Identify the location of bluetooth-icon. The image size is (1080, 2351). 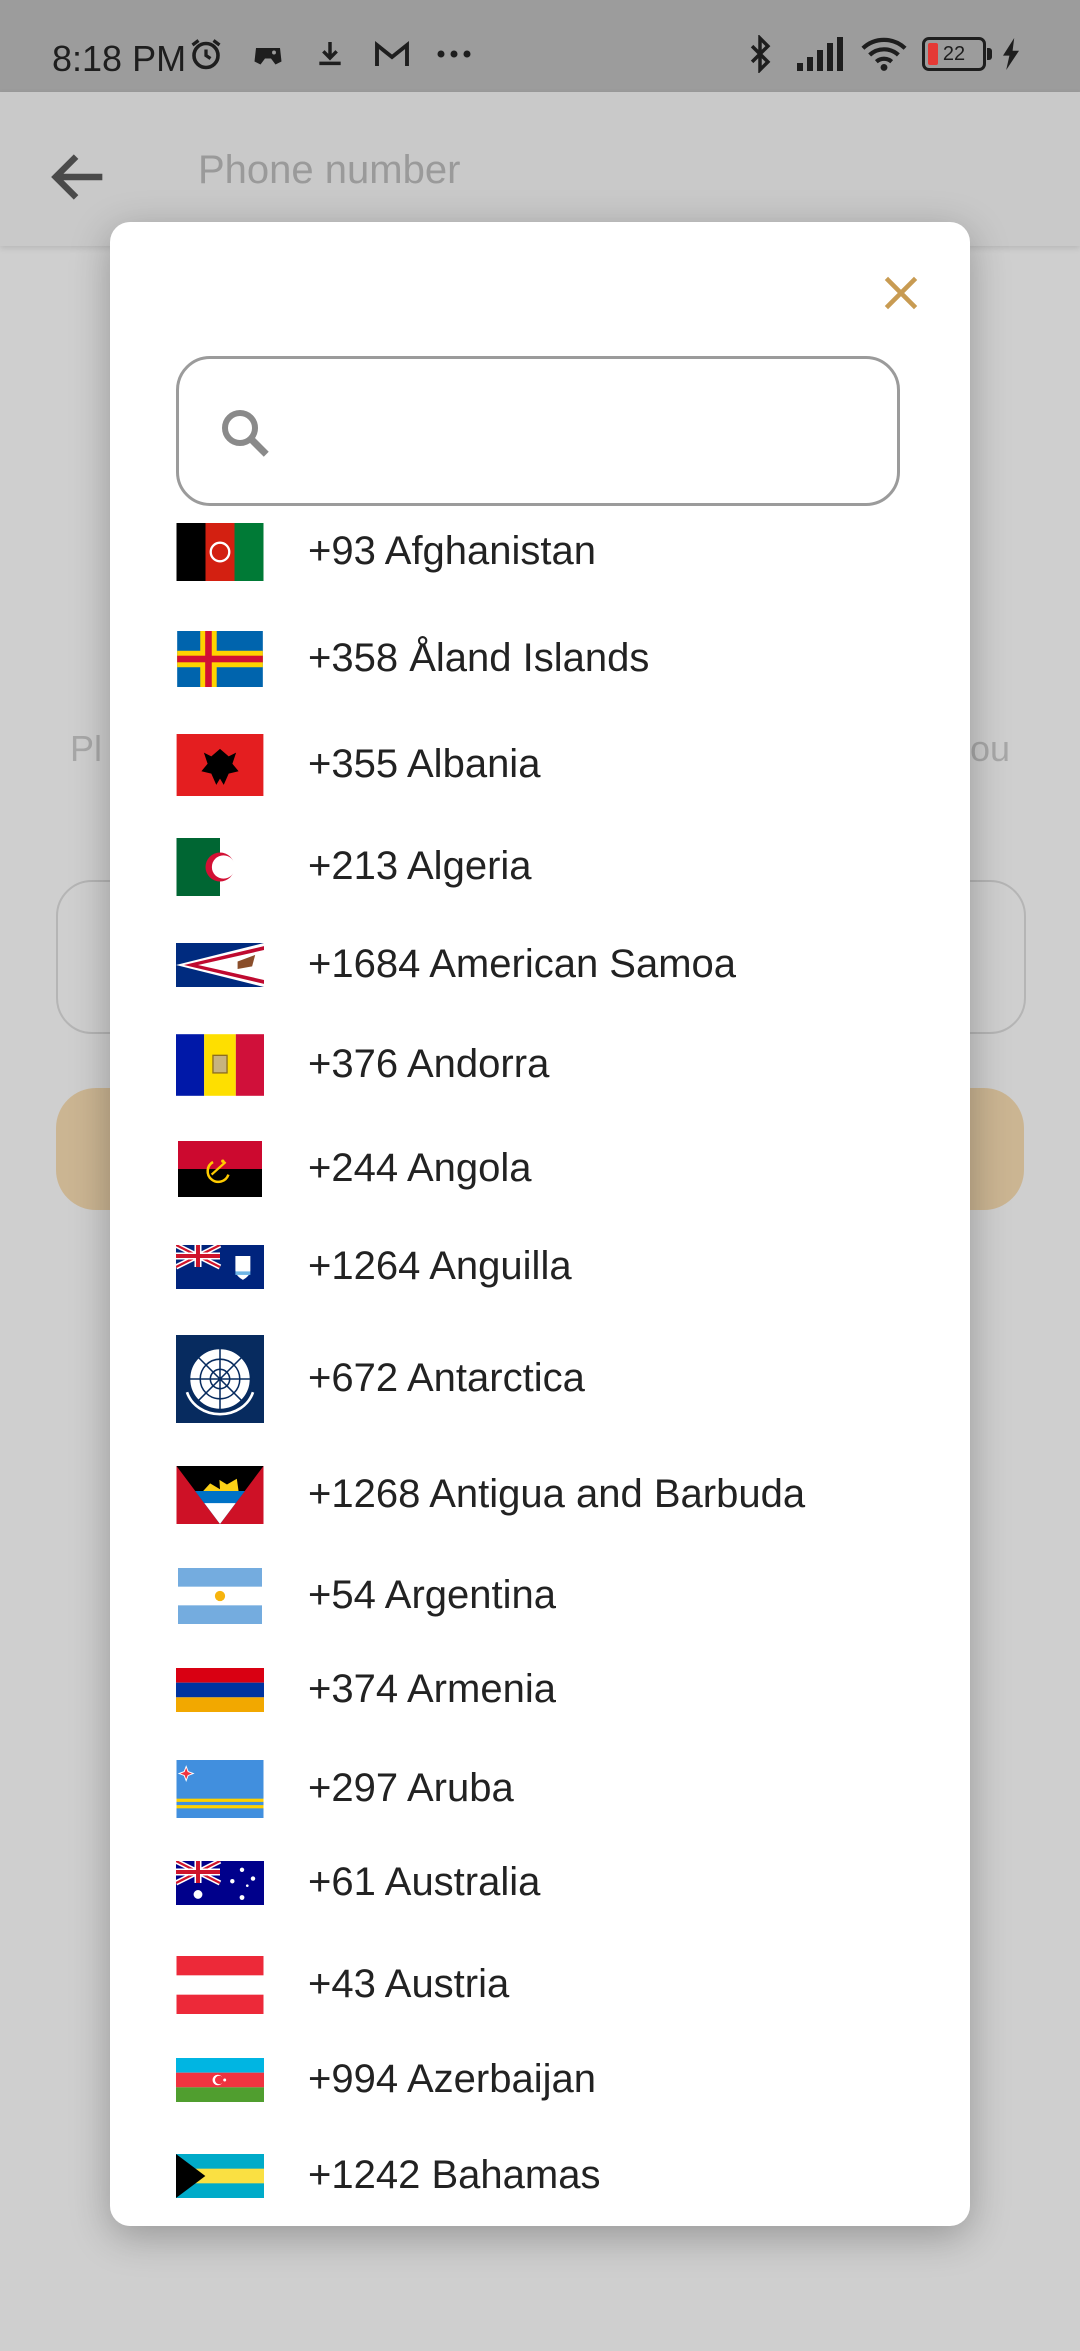
(760, 54).